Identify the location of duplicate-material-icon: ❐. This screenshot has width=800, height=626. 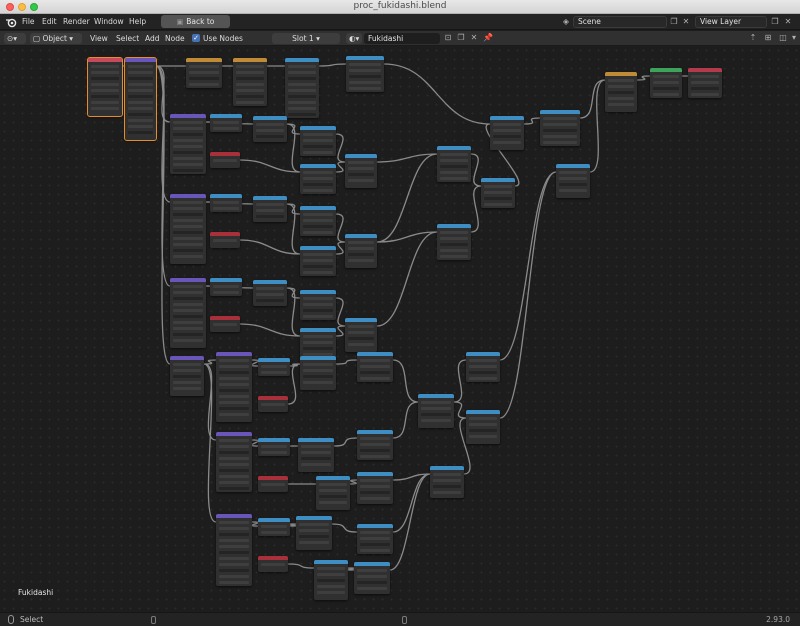
(461, 38).